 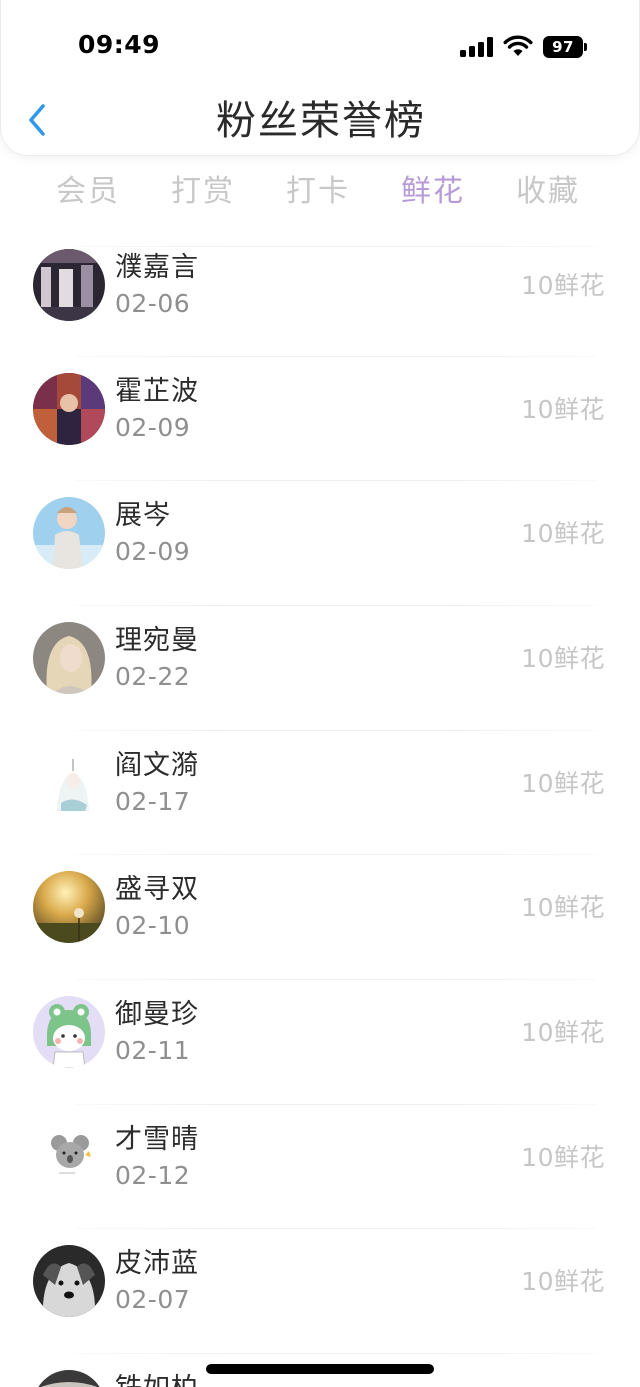 What do you see at coordinates (548, 192) in the screenshot?
I see `tab-favorites: 收藏` at bounding box center [548, 192].